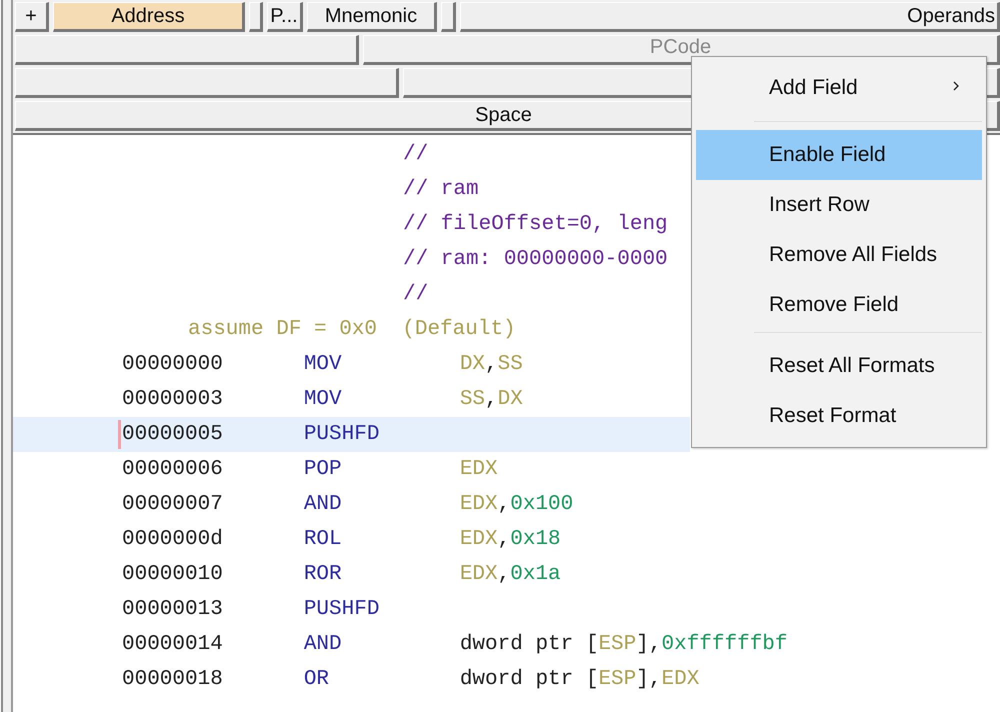 The width and height of the screenshot is (1000, 712). Describe the element at coordinates (172, 434) in the screenshot. I see `address-text: 00000005` at that location.